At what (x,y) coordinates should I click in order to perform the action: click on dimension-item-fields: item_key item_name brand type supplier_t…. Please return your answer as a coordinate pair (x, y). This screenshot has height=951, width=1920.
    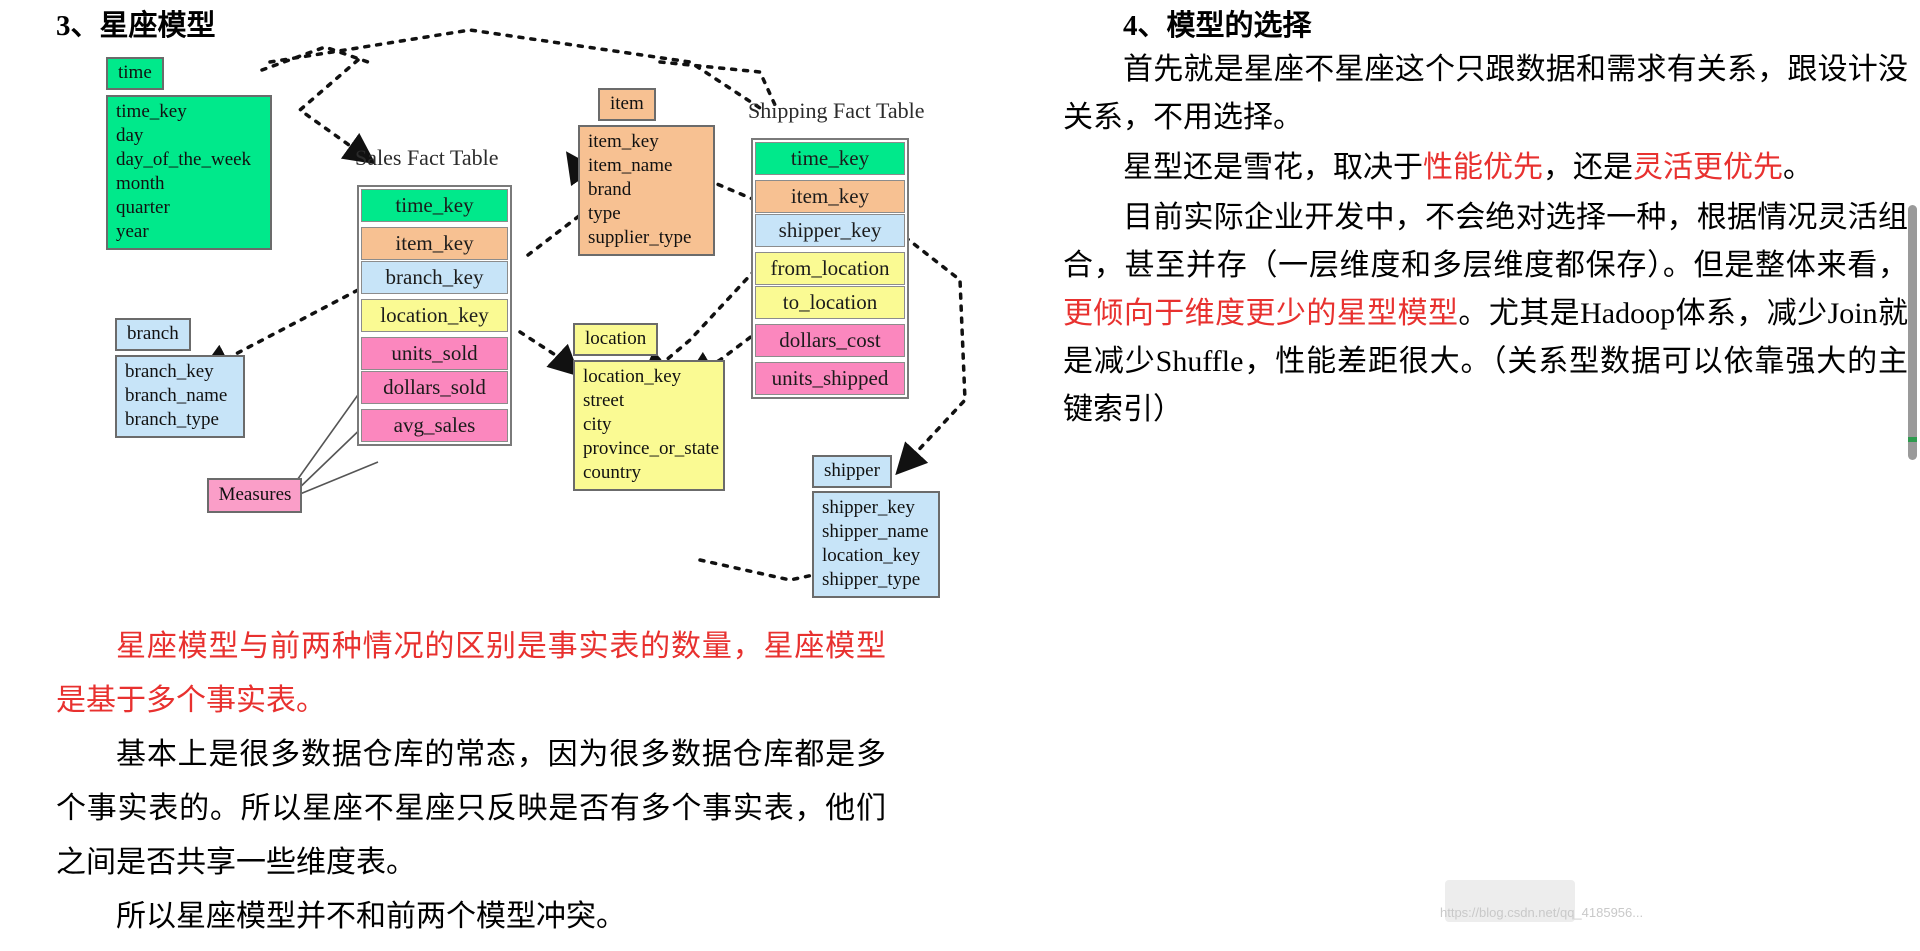
    Looking at the image, I should click on (646, 190).